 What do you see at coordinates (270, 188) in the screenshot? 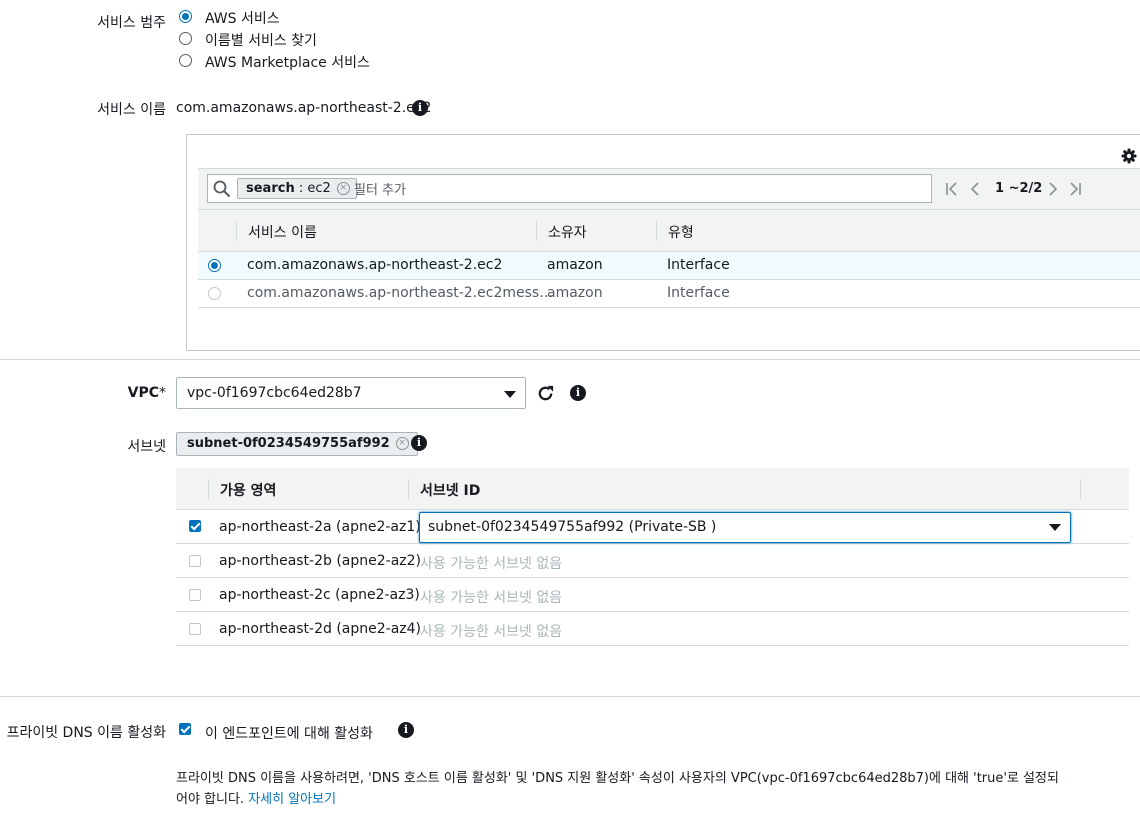
I see `filter-token-key: search` at bounding box center [270, 188].